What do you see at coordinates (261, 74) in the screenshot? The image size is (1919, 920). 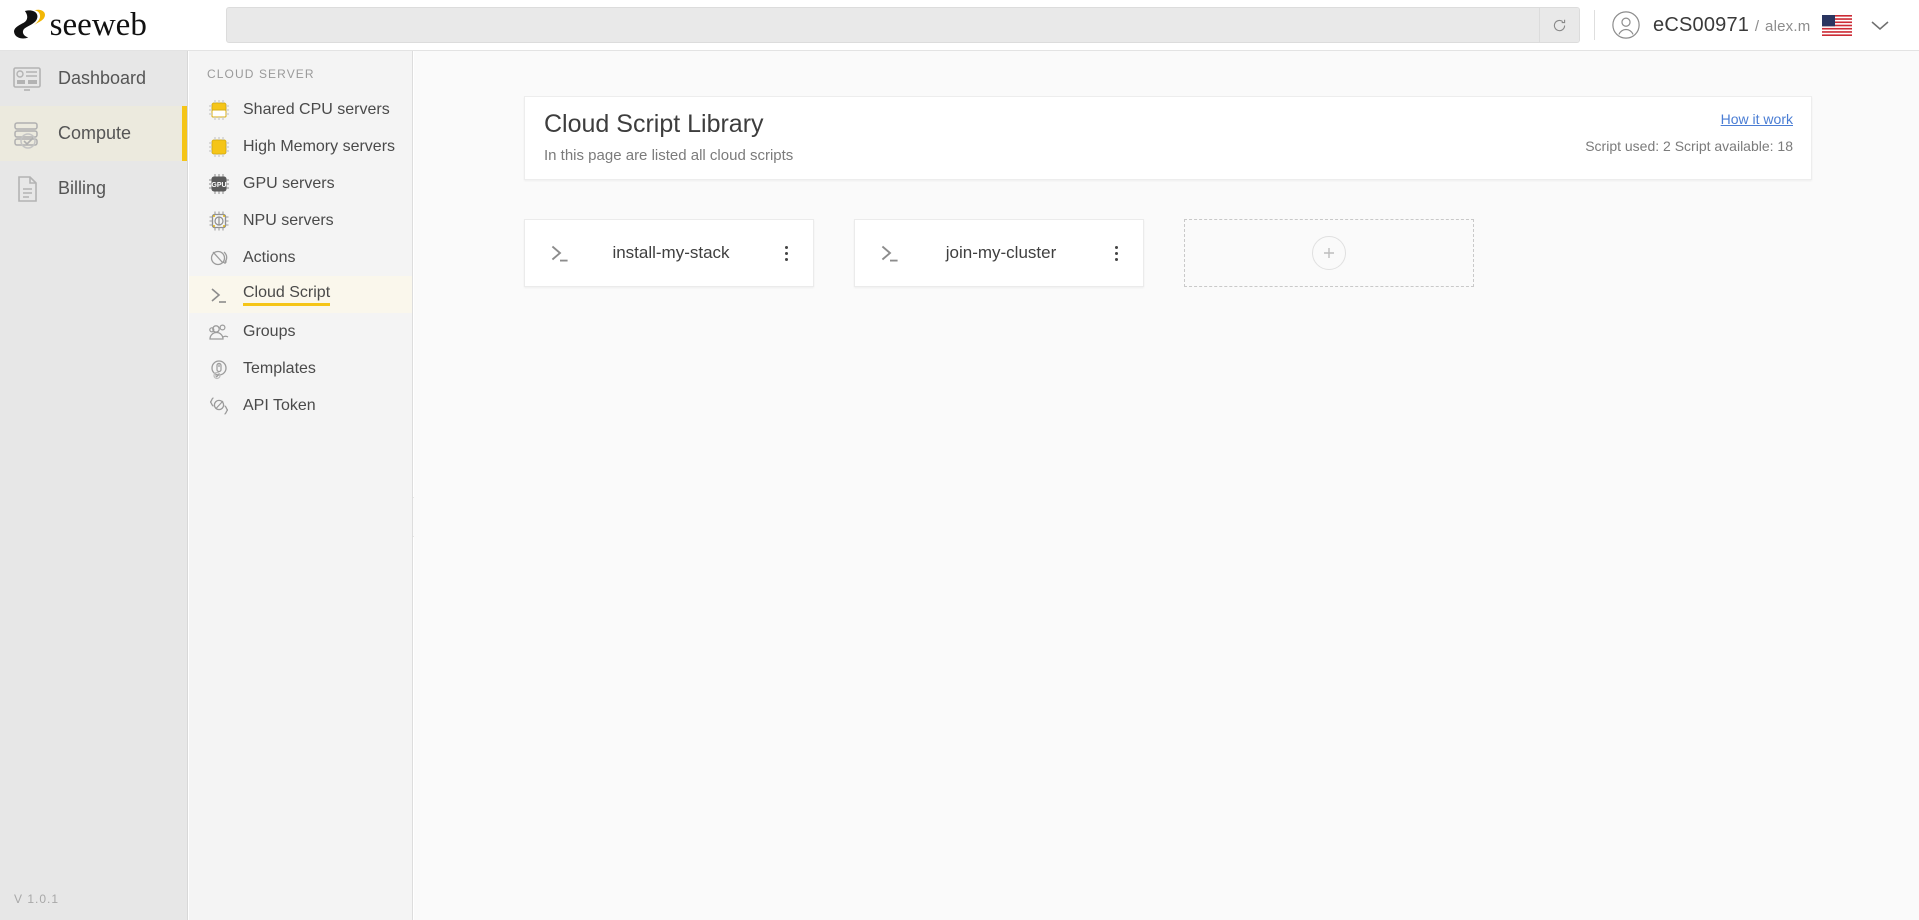 I see `subnav-section-title: CLOUD SERVER` at bounding box center [261, 74].